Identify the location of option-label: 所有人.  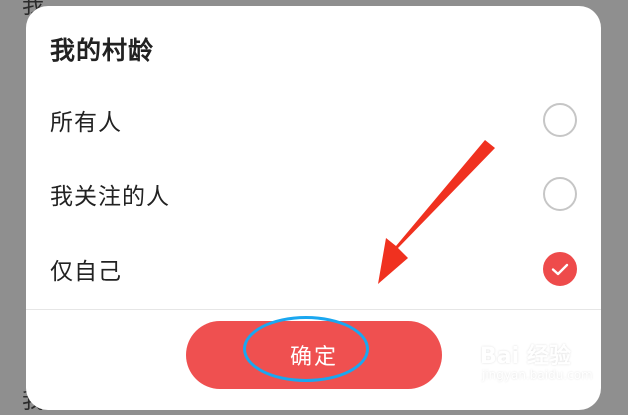
(86, 123).